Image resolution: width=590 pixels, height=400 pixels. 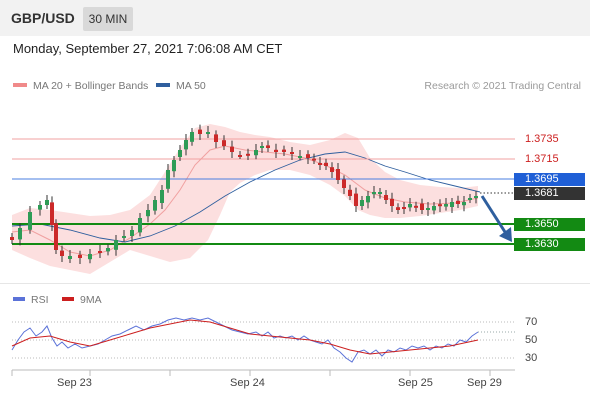 I want to click on support-1-tag: 1.3650, so click(x=549, y=224).